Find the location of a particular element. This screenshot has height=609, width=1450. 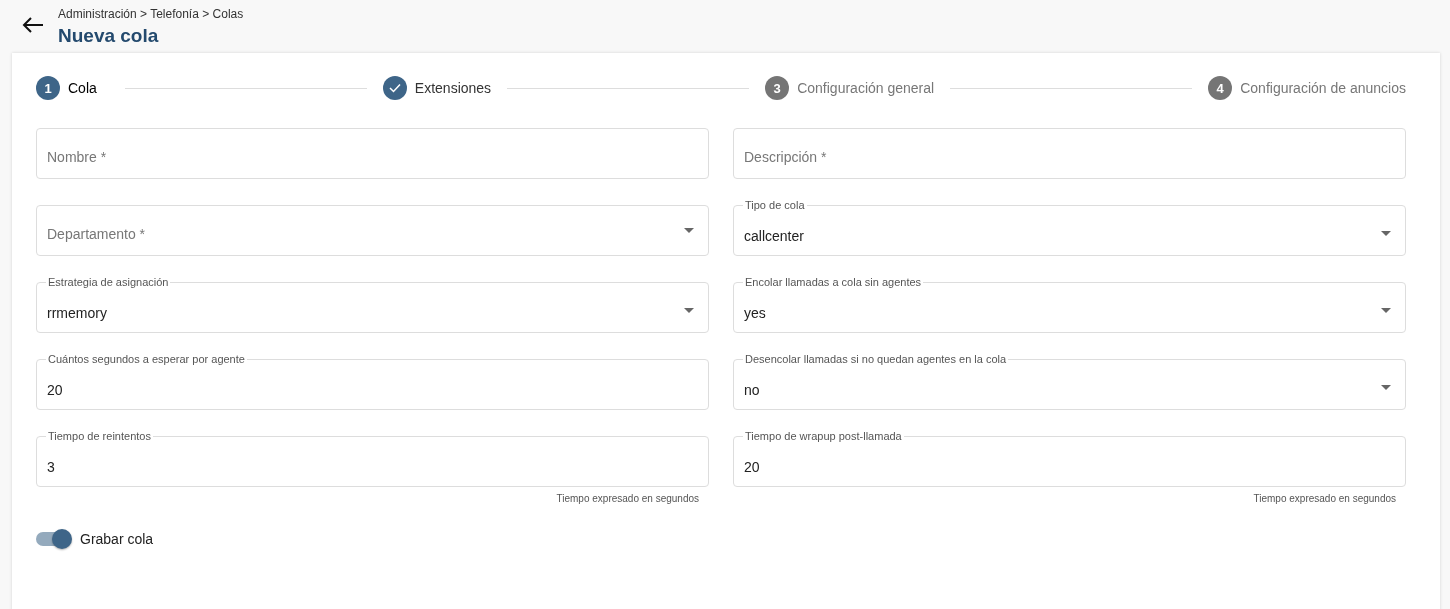

field-label: Cuántos segundos a esperar por agente is located at coordinates (146, 359).